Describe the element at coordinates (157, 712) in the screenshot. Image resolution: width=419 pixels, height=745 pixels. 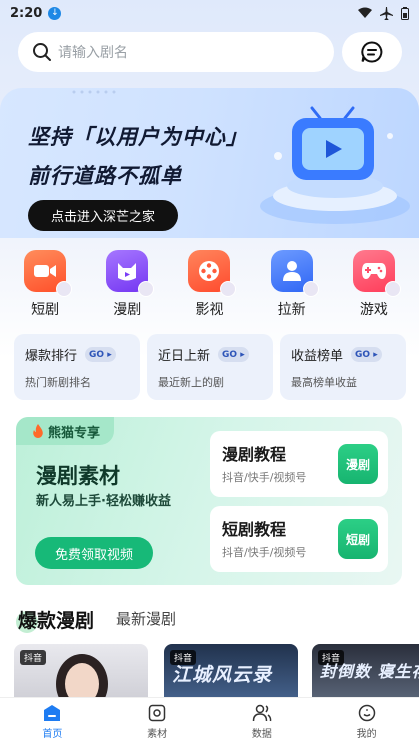
I see `material-icon` at that location.